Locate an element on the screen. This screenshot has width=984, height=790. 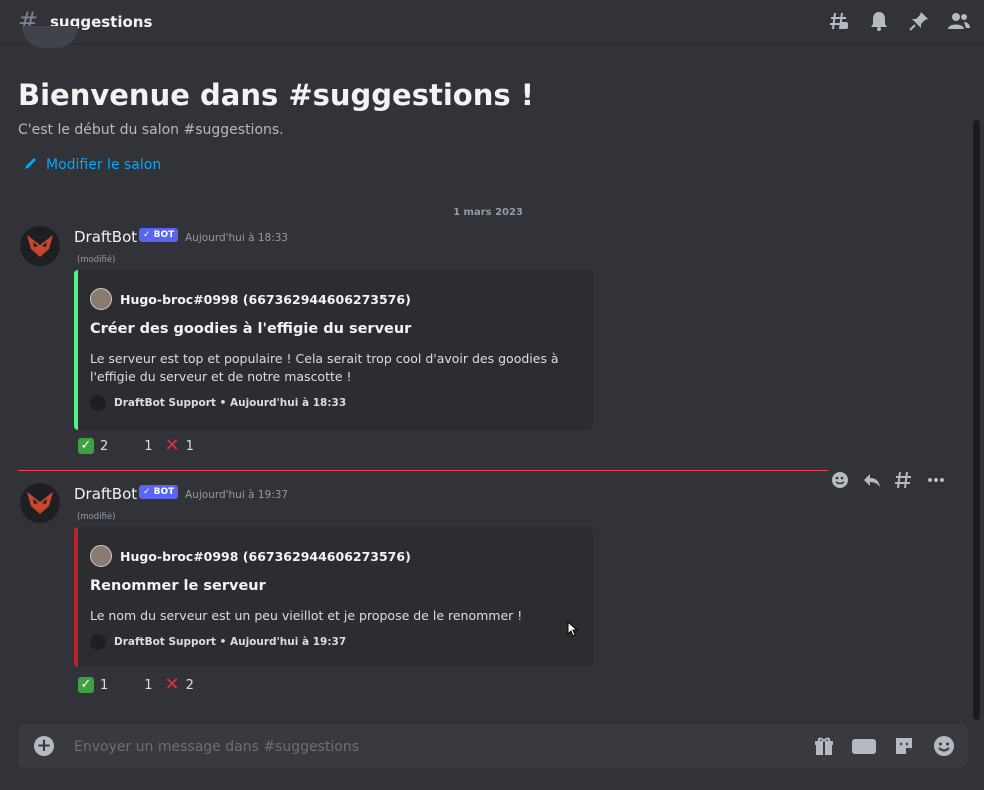
gift-icon is located at coordinates (824, 746).